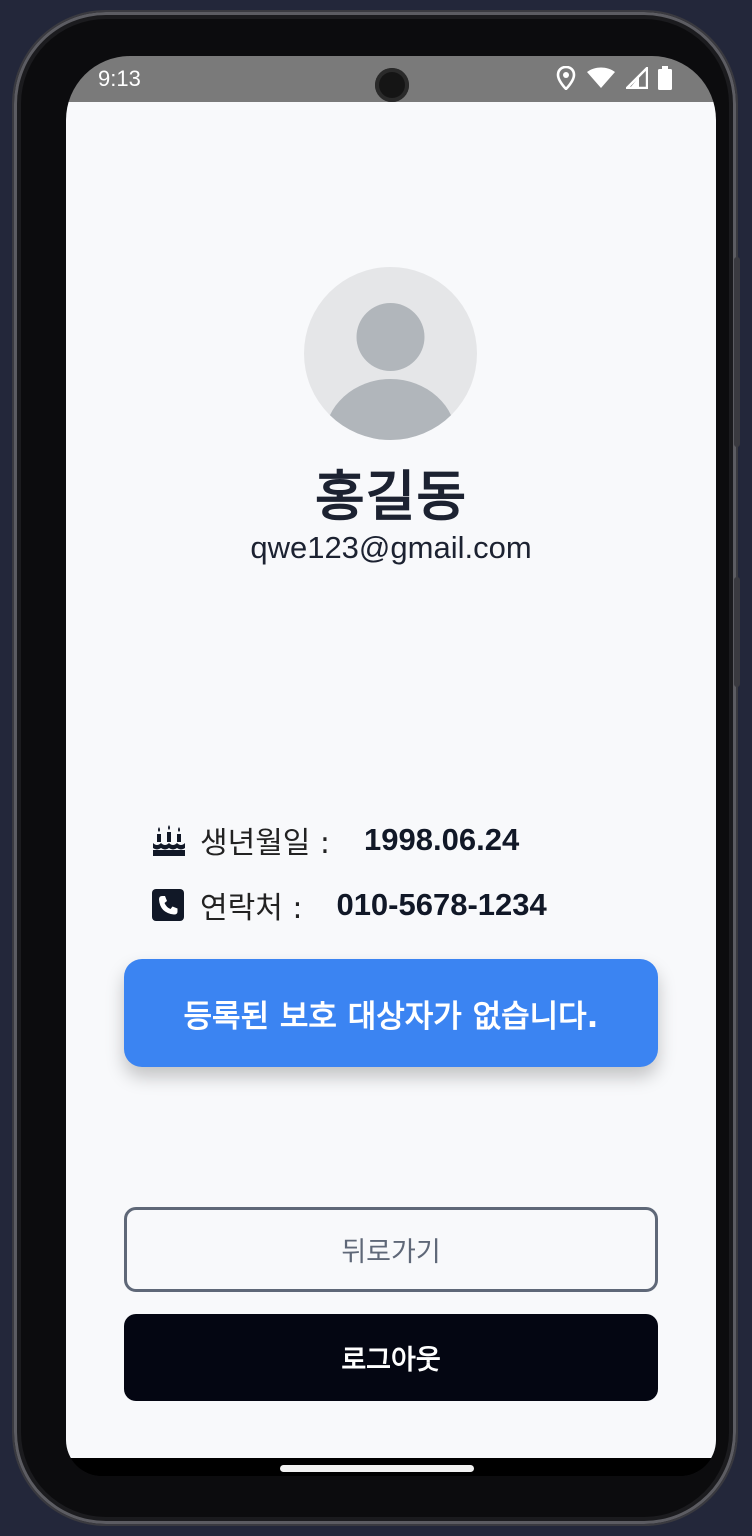 The width and height of the screenshot is (752, 1536). What do you see at coordinates (637, 78) in the screenshot?
I see `signal-icon` at bounding box center [637, 78].